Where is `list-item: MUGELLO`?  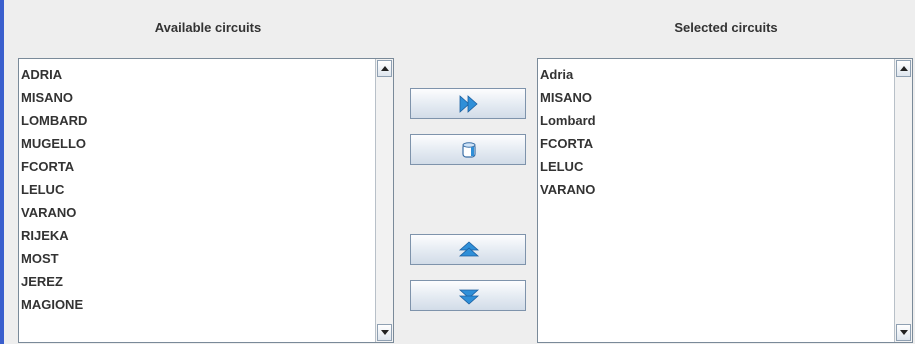 list-item: MUGELLO is located at coordinates (197, 143).